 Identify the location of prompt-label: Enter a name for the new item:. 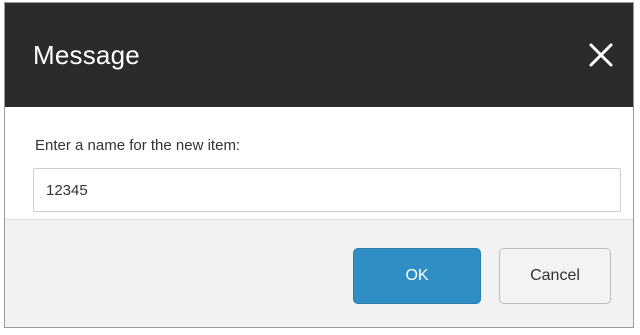
(138, 145).